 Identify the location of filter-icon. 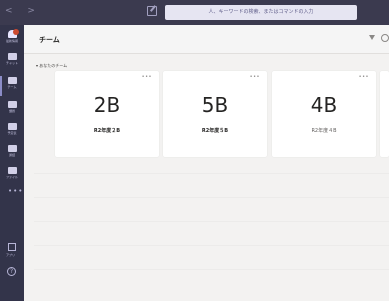
(372, 37).